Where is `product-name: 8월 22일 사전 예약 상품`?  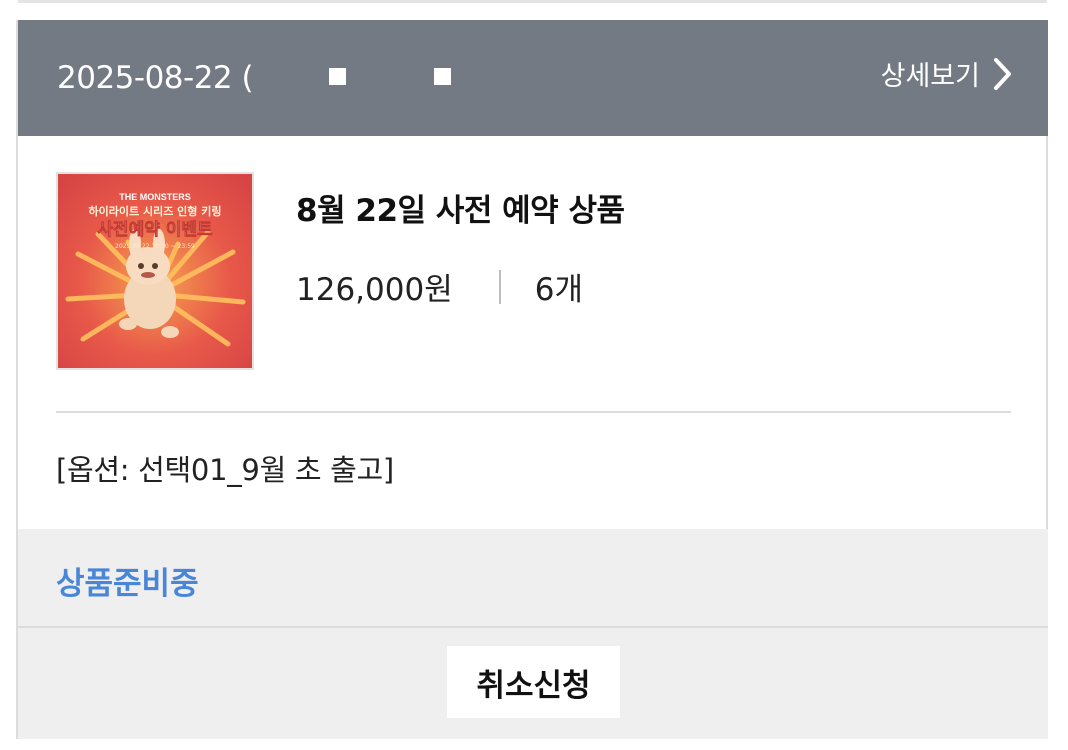 product-name: 8월 22일 사전 예약 상품 is located at coordinates (460, 207).